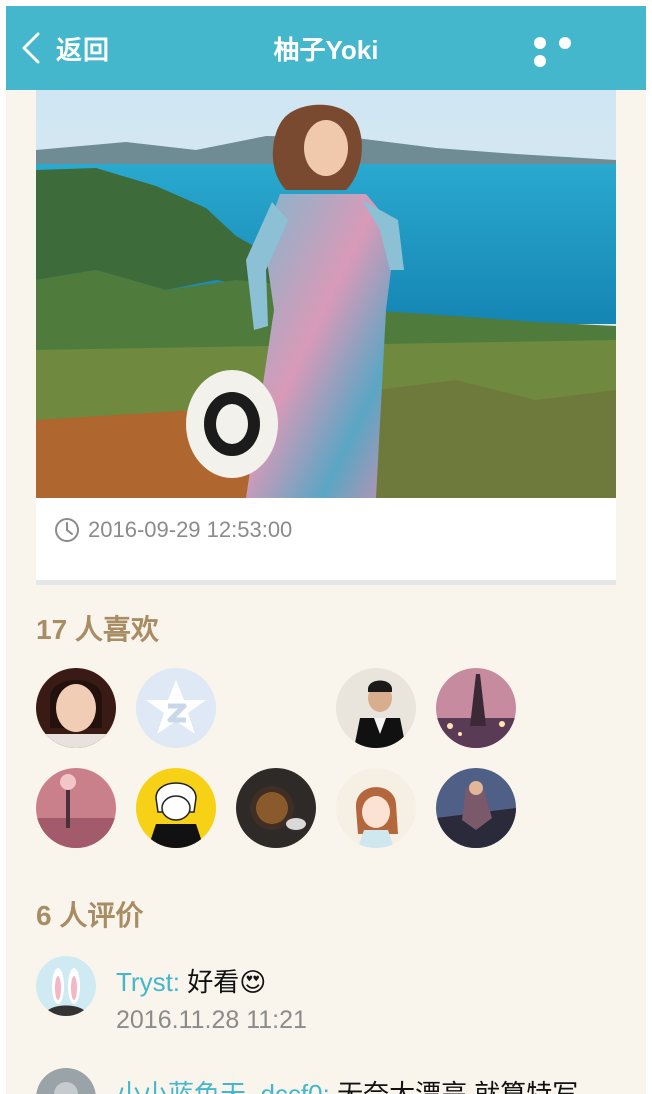 This screenshot has height=1094, width=652. I want to click on post-timestamp-row: 2016-09-29 12:53:00, so click(173, 530).